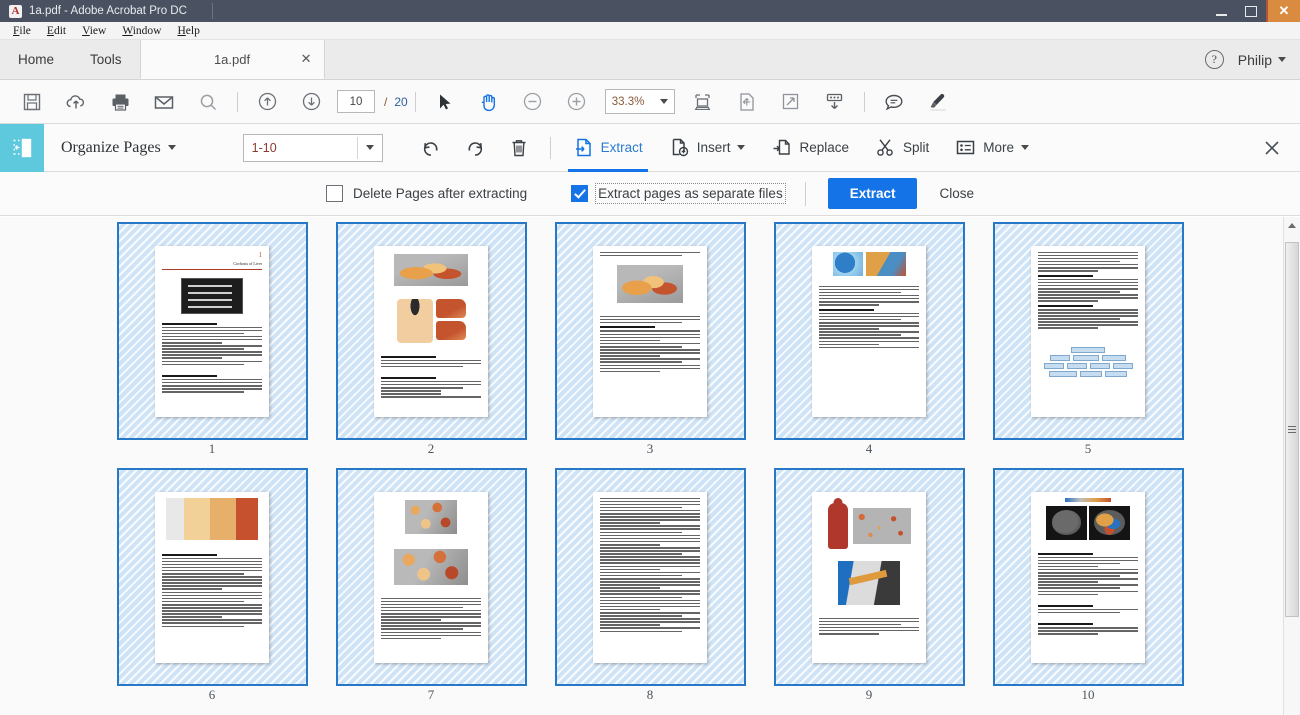  Describe the element at coordinates (188, 31) in the screenshot. I see `menu-help: Help` at that location.